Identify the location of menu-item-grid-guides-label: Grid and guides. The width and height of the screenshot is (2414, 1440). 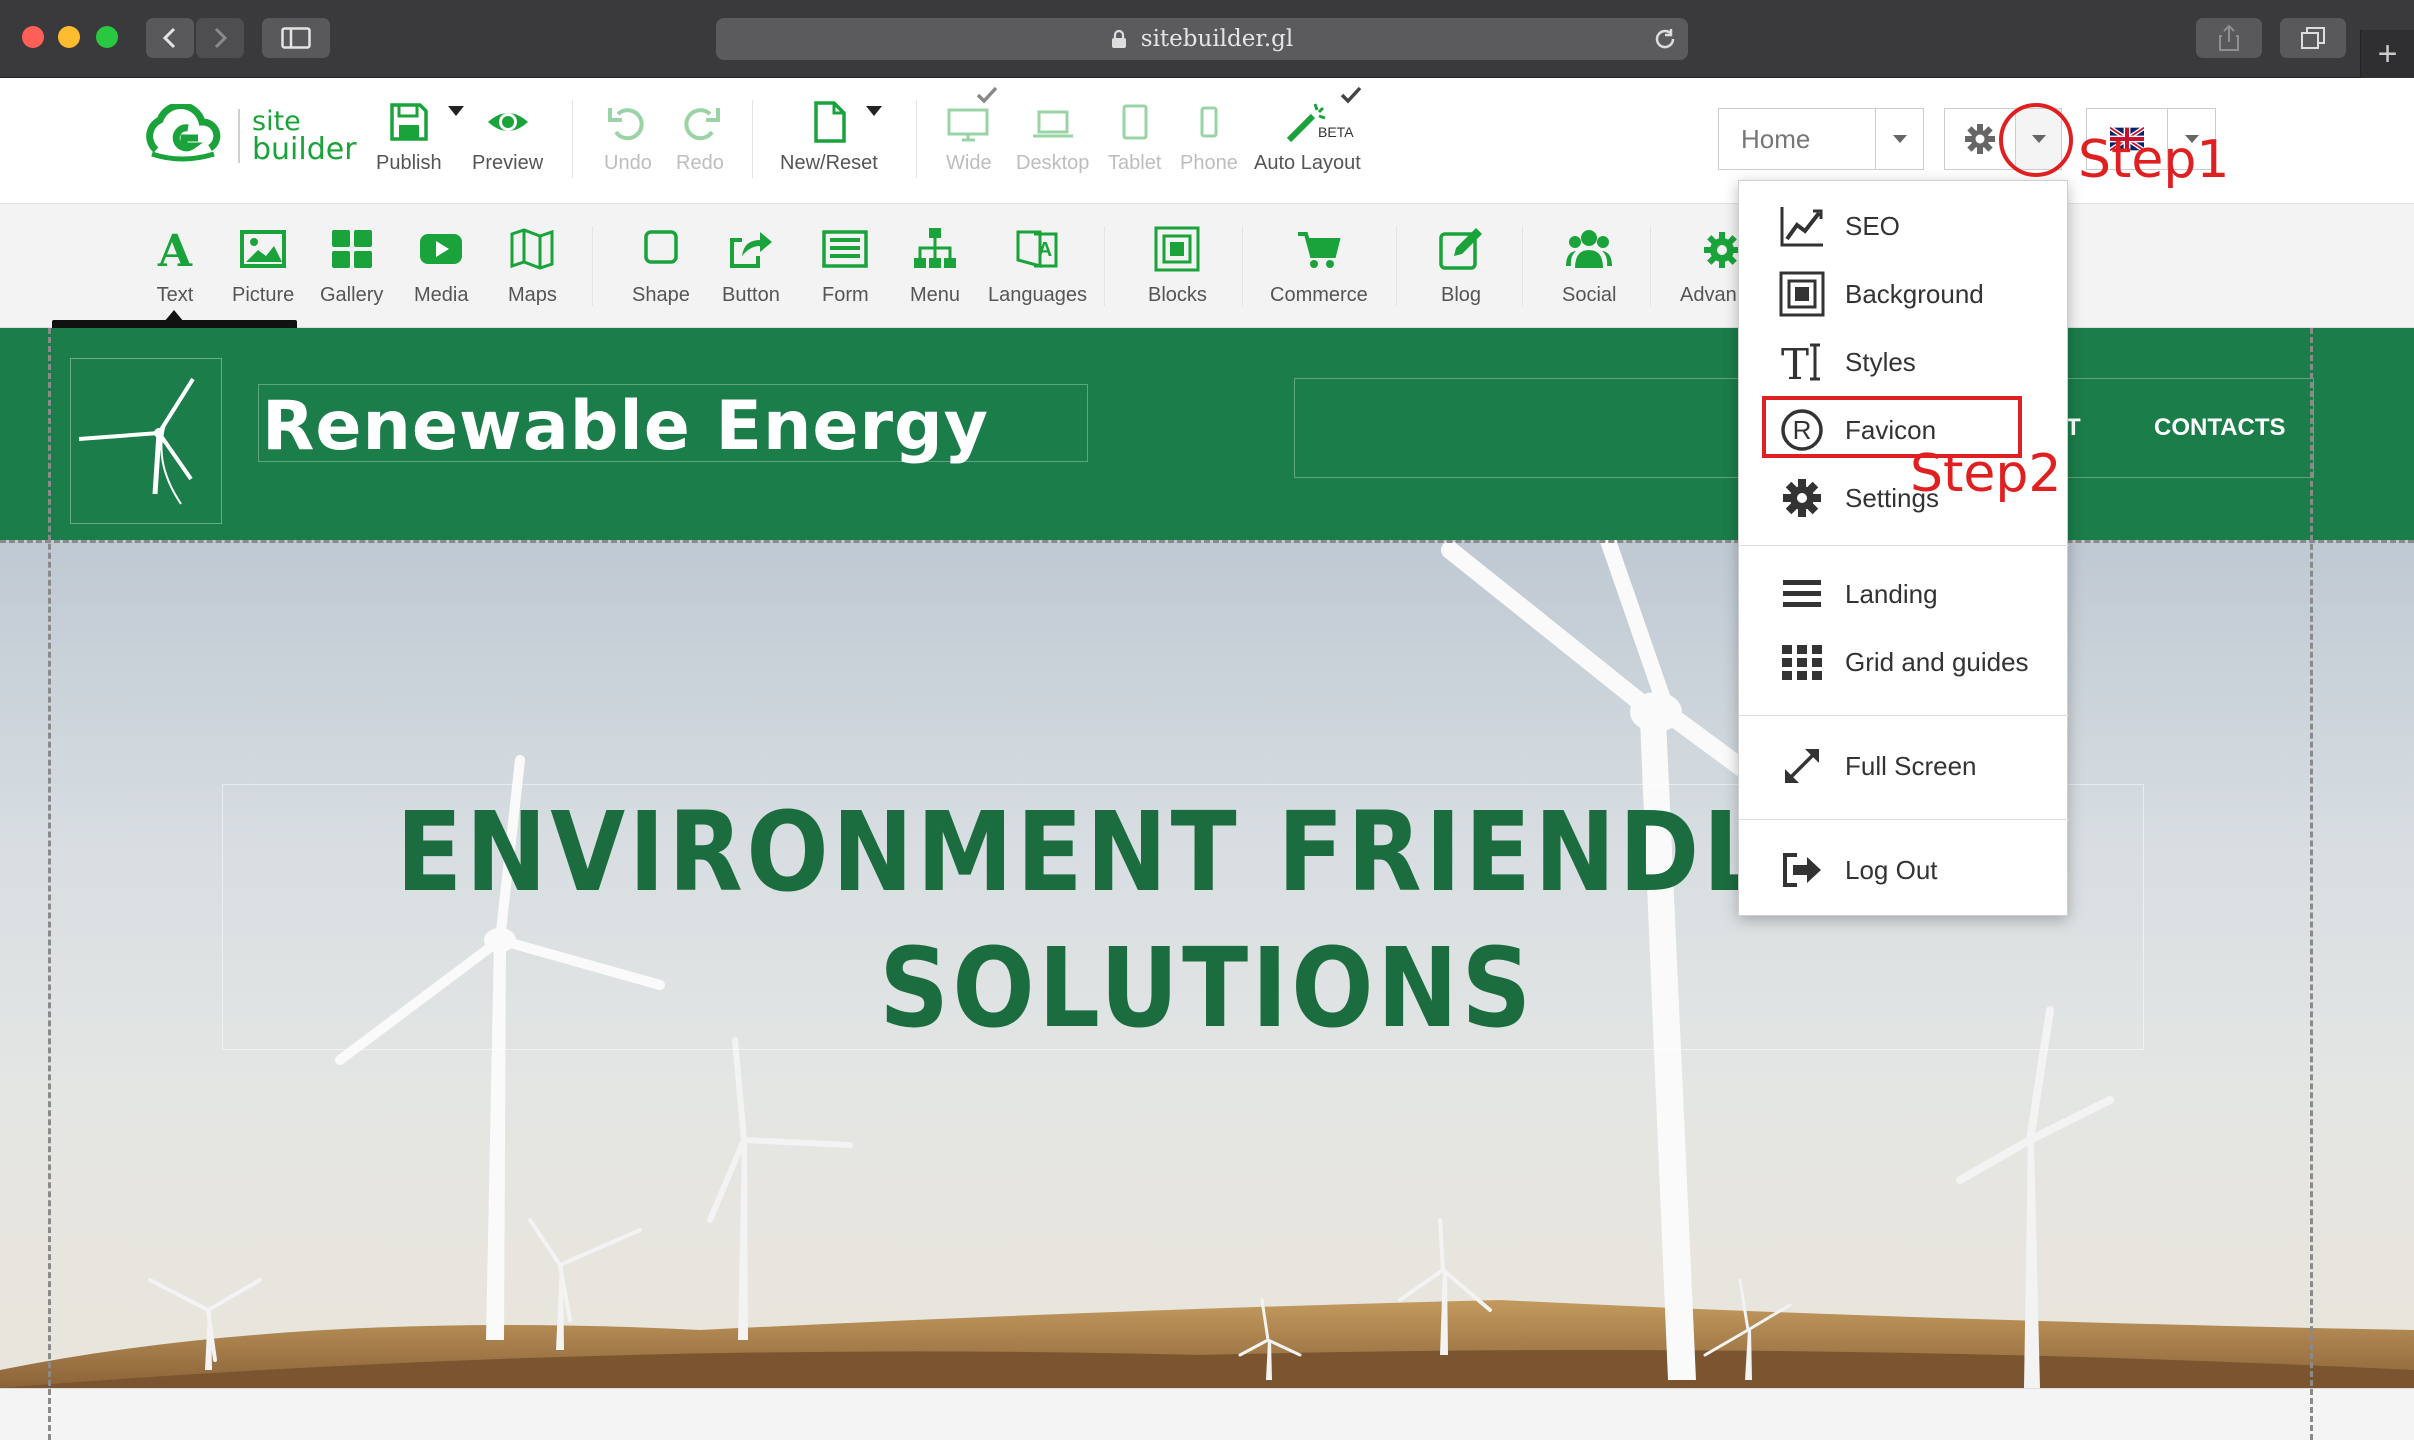
(1937, 661).